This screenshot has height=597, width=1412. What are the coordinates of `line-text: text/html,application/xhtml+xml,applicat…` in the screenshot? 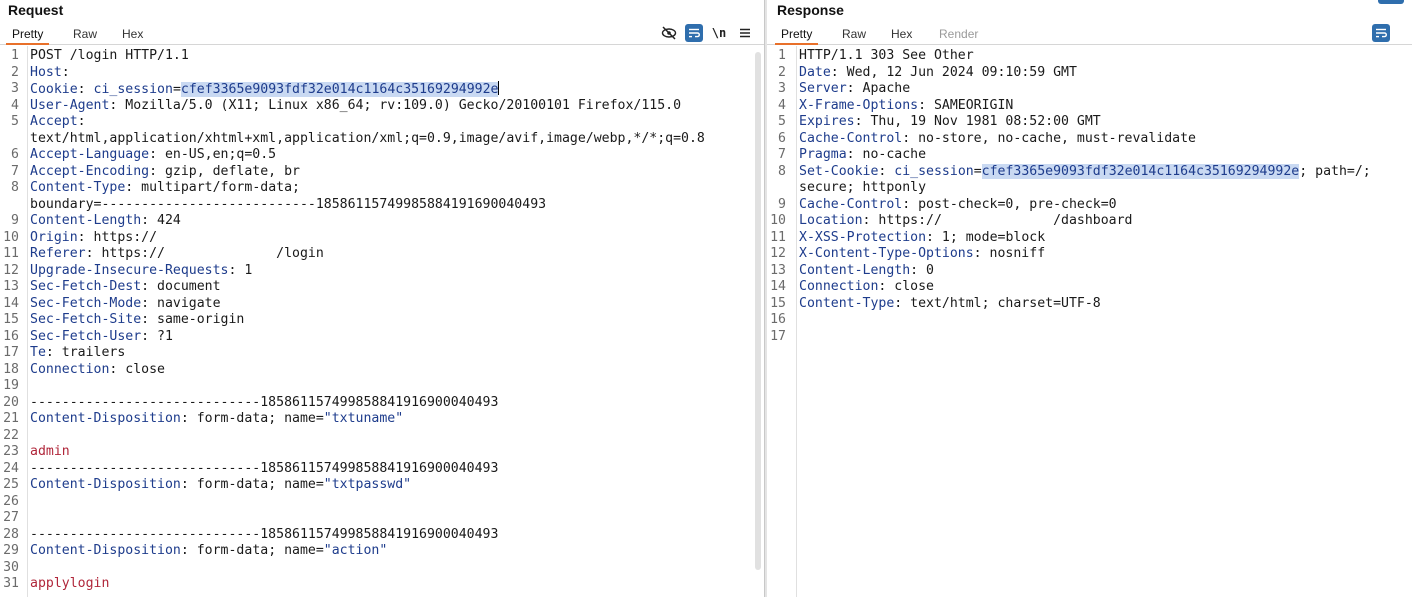 It's located at (367, 139).